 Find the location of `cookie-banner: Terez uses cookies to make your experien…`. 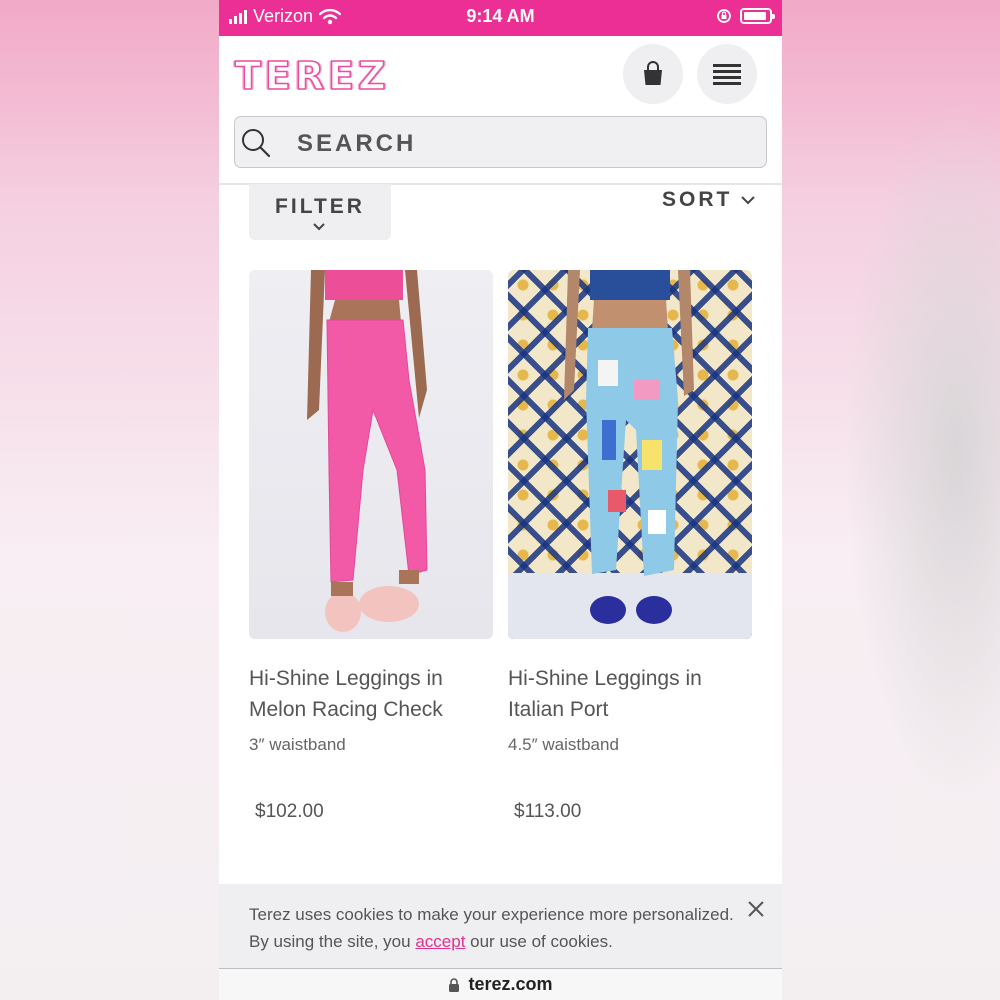

cookie-banner: Terez uses cookies to make your experien… is located at coordinates (500, 926).